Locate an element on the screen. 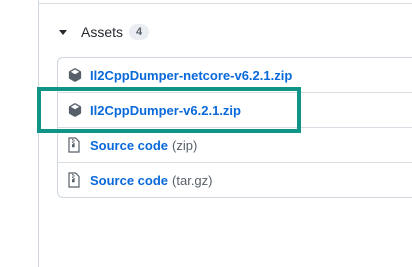 This screenshot has width=412, height=267. source-code-targz-link: Source code is located at coordinates (129, 180).